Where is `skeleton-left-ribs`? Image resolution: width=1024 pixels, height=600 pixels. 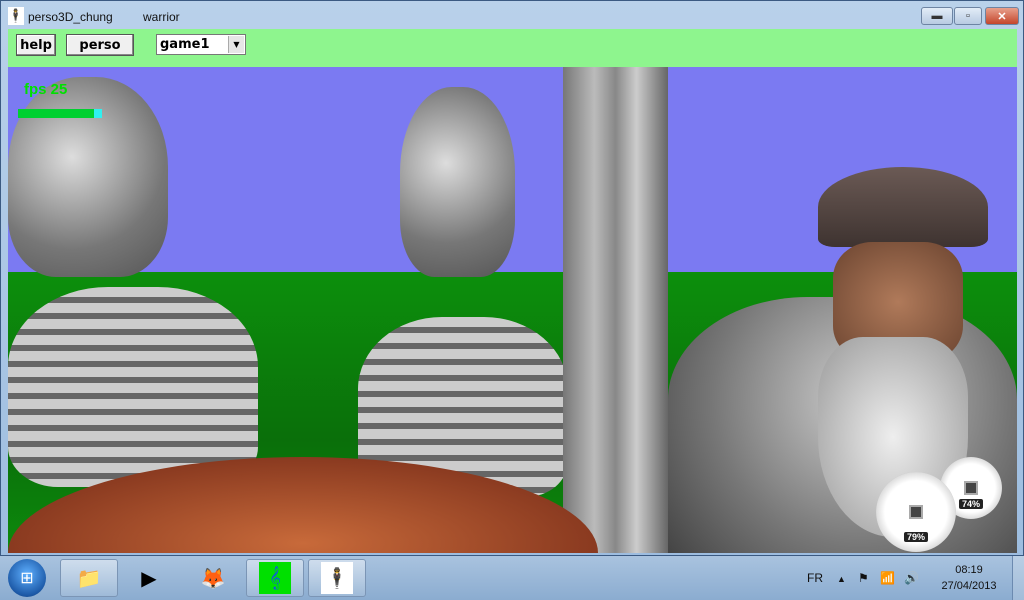 skeleton-left-ribs is located at coordinates (133, 387).